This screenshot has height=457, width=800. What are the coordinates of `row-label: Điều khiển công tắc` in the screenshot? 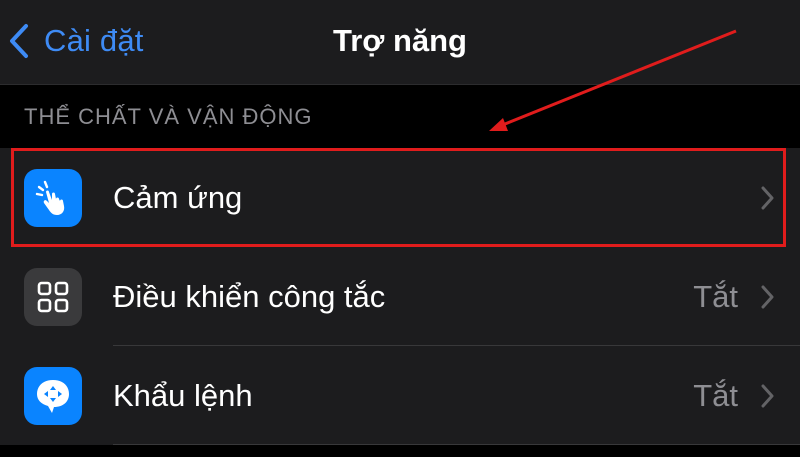 It's located at (249, 296).